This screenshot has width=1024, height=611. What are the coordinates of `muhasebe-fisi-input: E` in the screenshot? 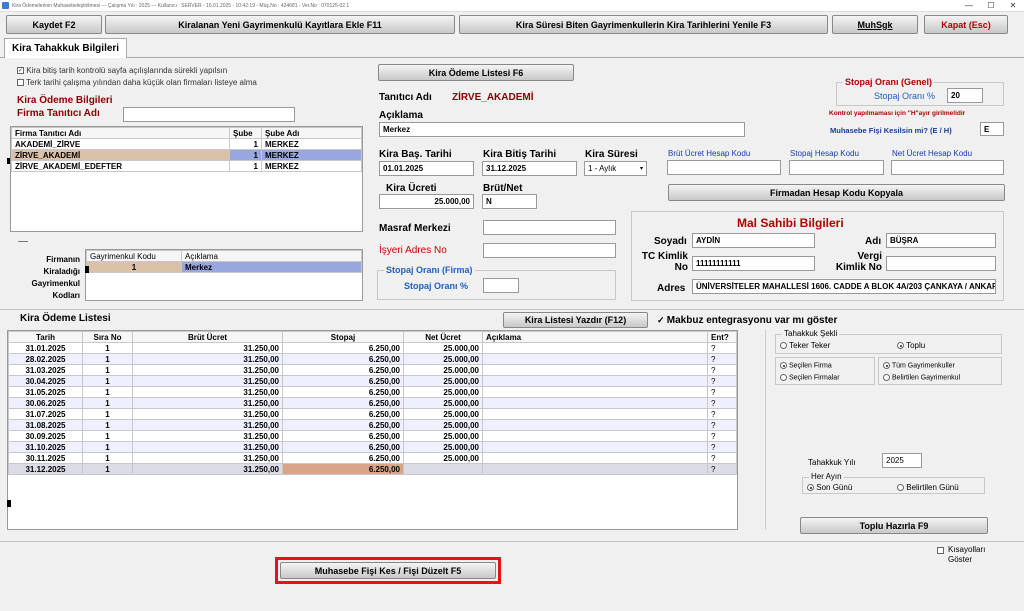 It's located at (992, 129).